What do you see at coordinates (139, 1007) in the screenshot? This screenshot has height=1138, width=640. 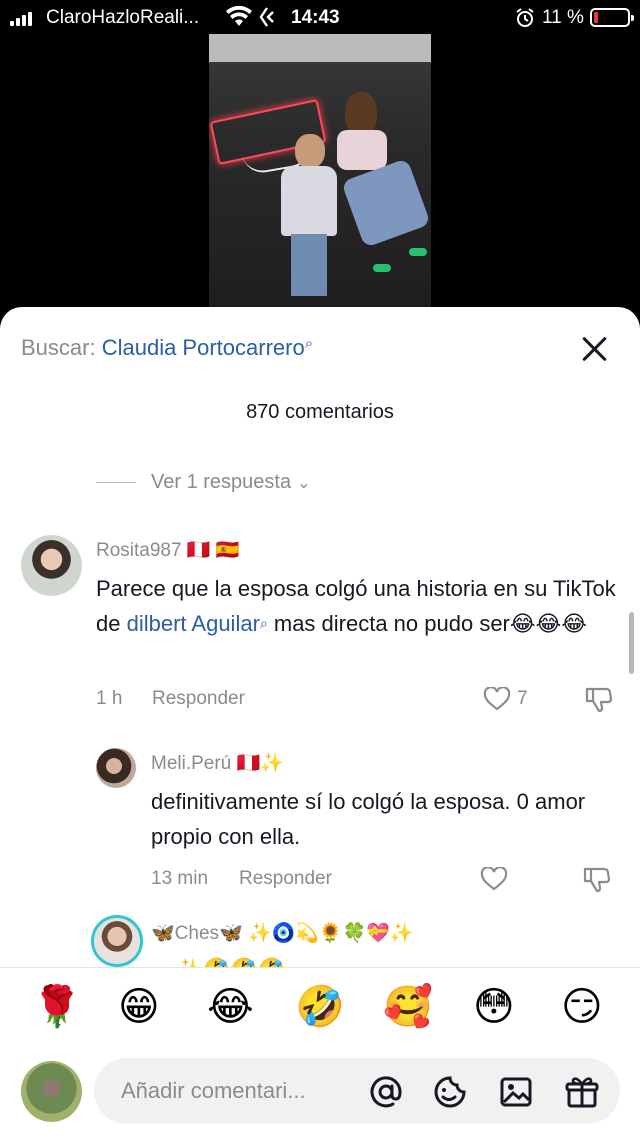 I see `grin-emoji-button: 😁` at bounding box center [139, 1007].